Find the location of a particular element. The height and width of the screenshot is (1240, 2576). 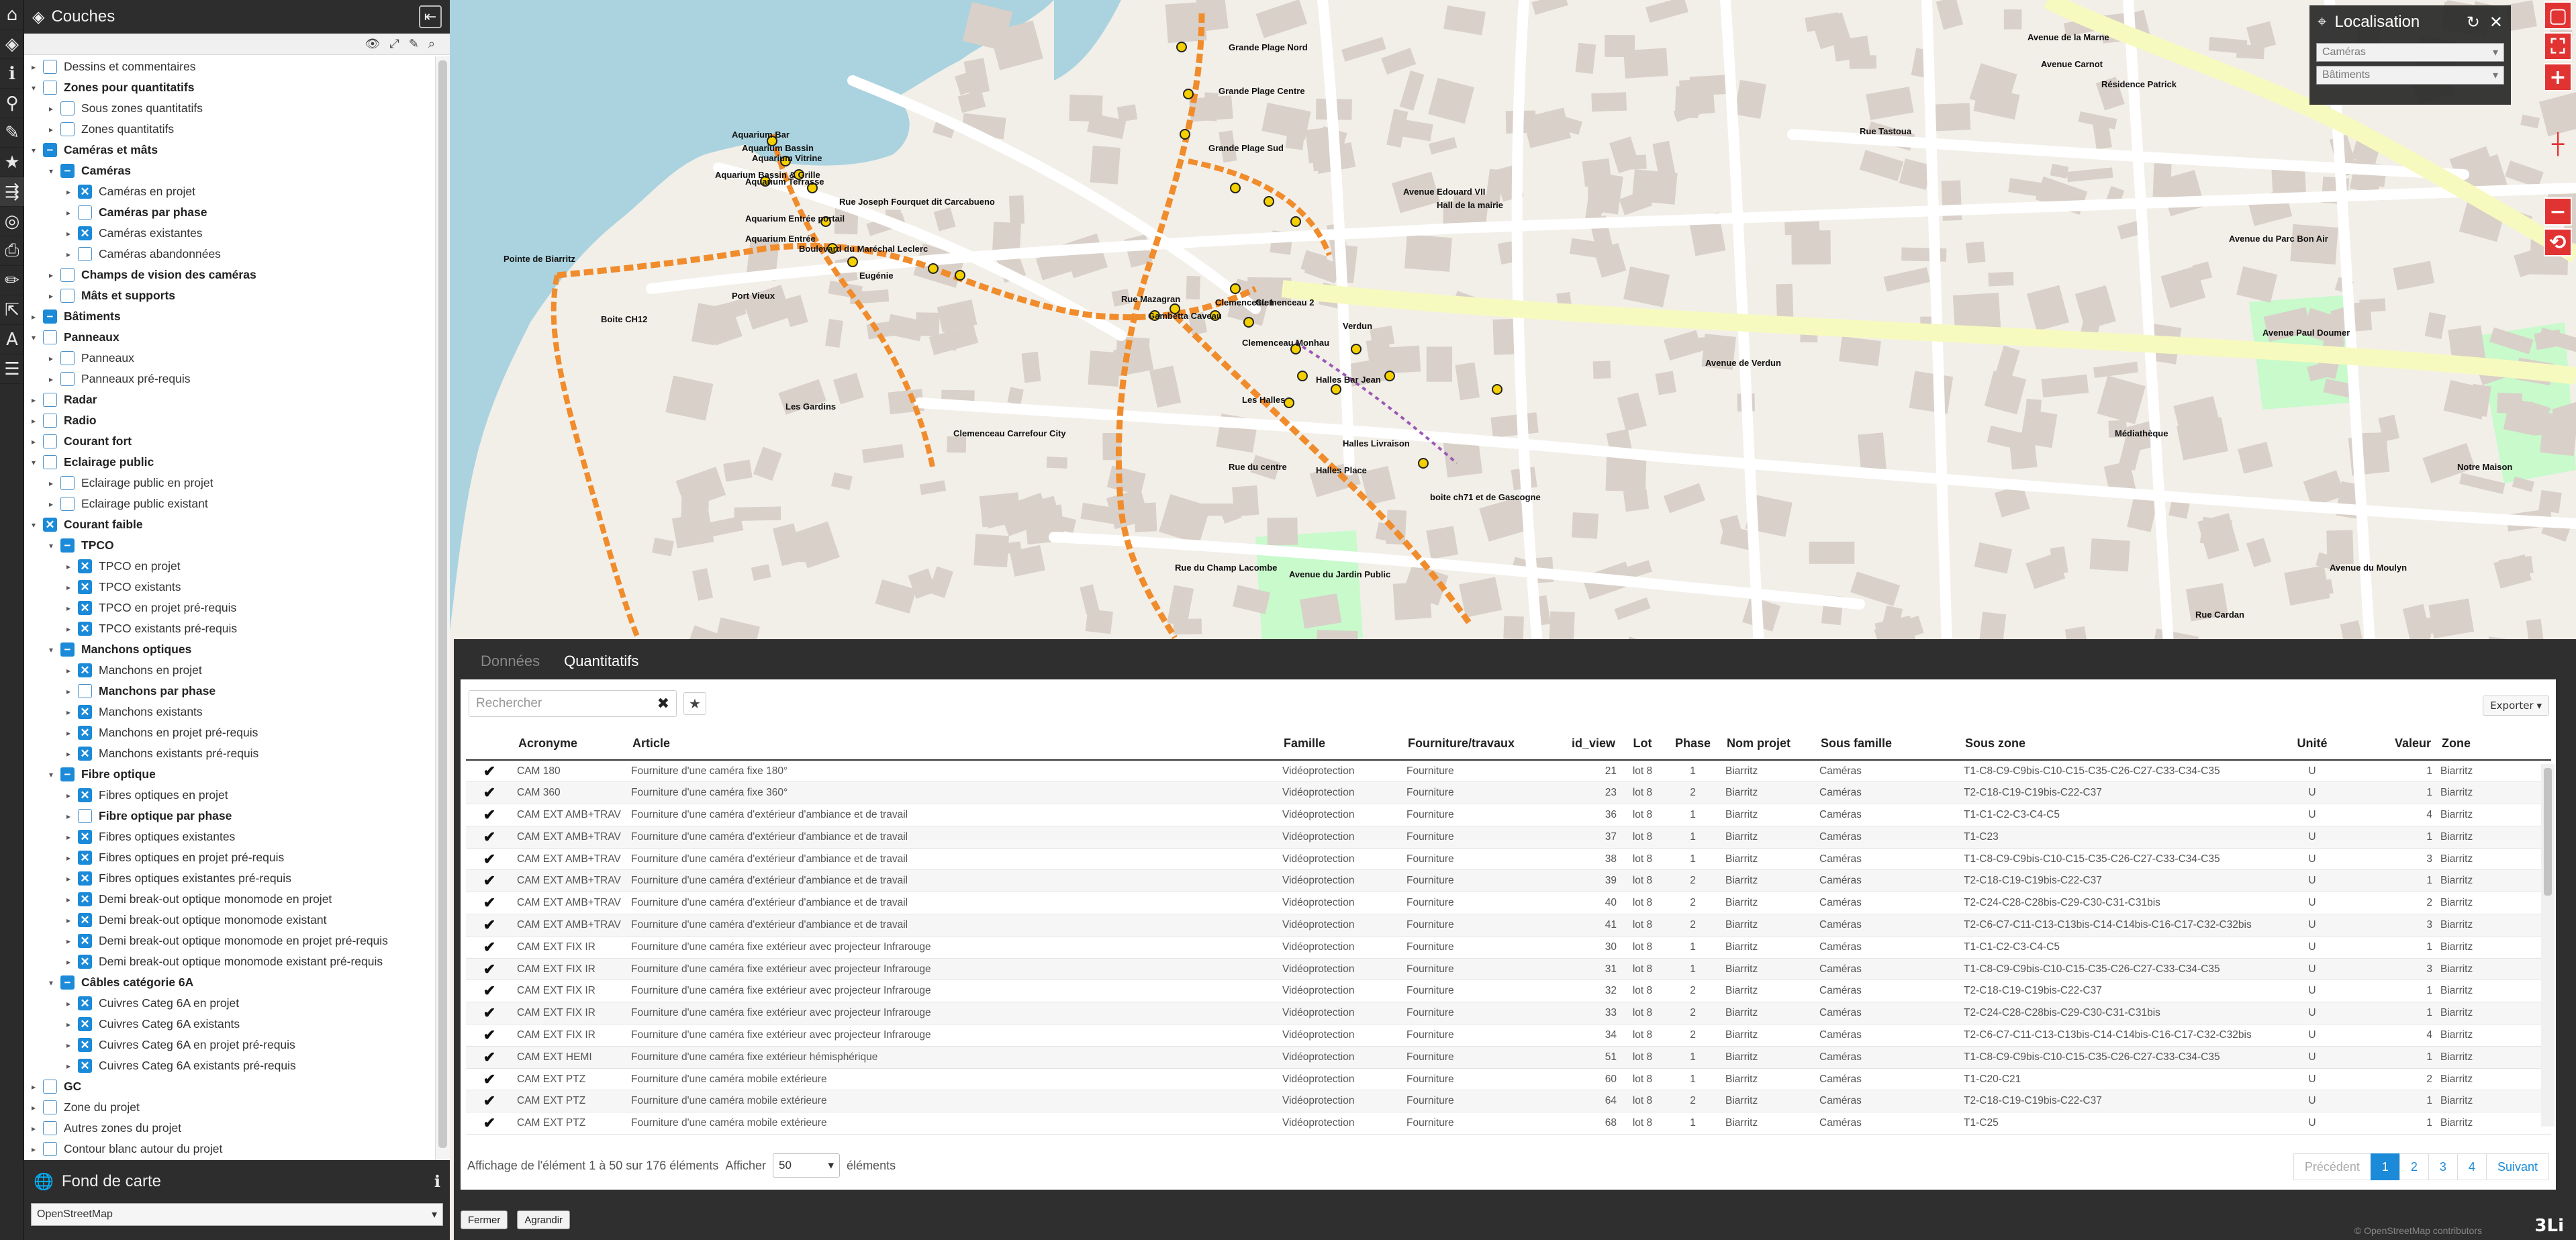

layer-item: ▸ Autres zones du projet is located at coordinates (229, 1128).